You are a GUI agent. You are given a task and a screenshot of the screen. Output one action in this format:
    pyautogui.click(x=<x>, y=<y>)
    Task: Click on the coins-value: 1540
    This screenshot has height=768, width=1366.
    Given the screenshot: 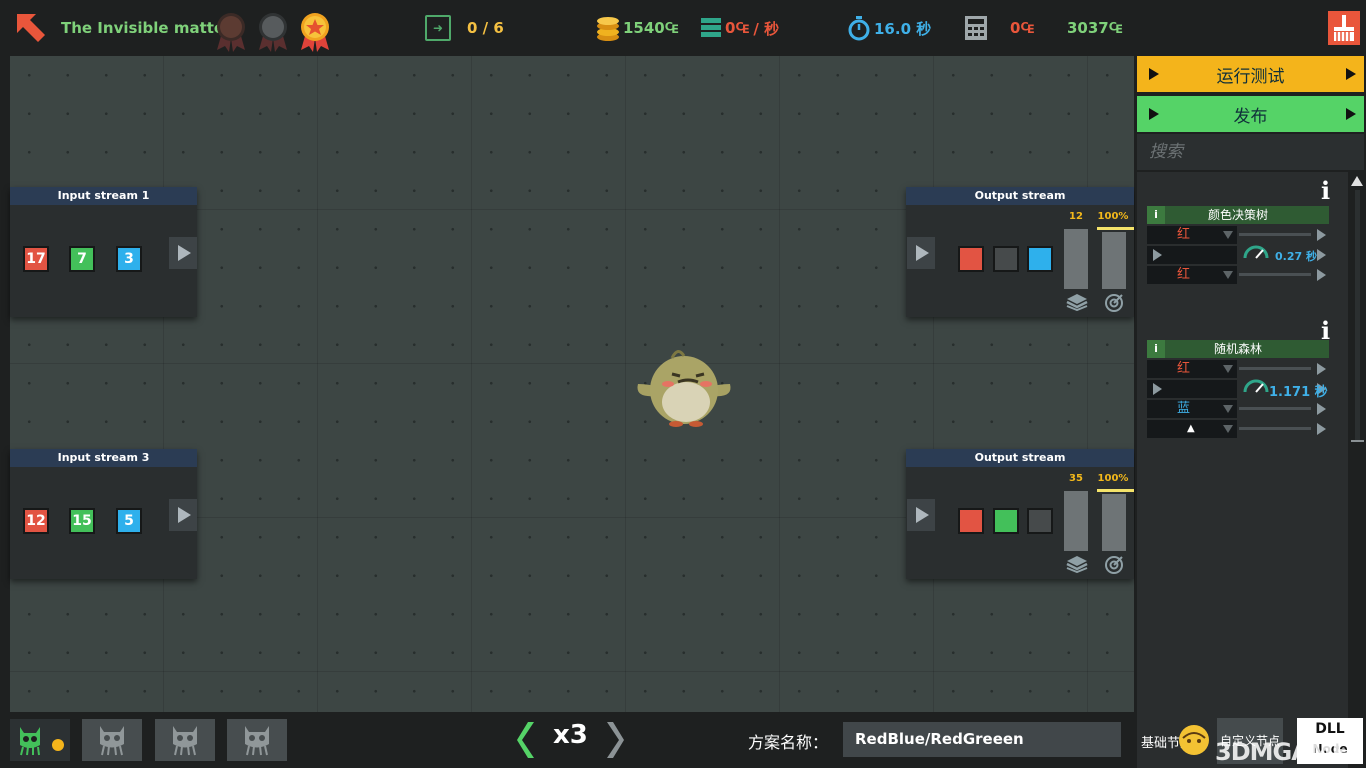 What is the action you would take?
    pyautogui.click(x=644, y=28)
    